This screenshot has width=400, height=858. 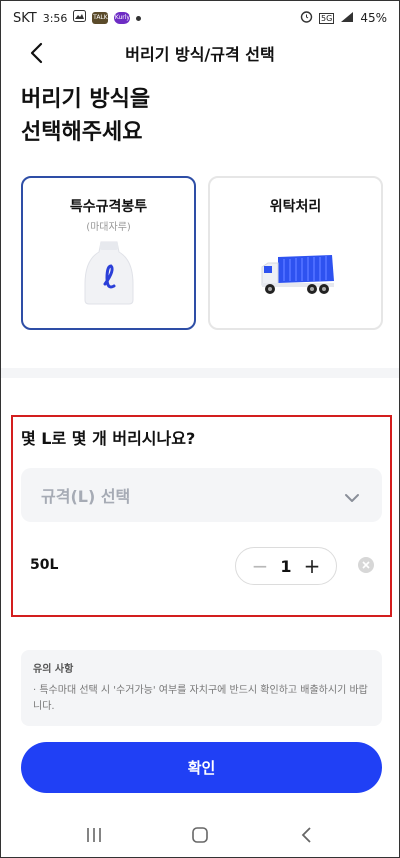 What do you see at coordinates (139, 18) in the screenshot?
I see `notification-dot-icon` at bounding box center [139, 18].